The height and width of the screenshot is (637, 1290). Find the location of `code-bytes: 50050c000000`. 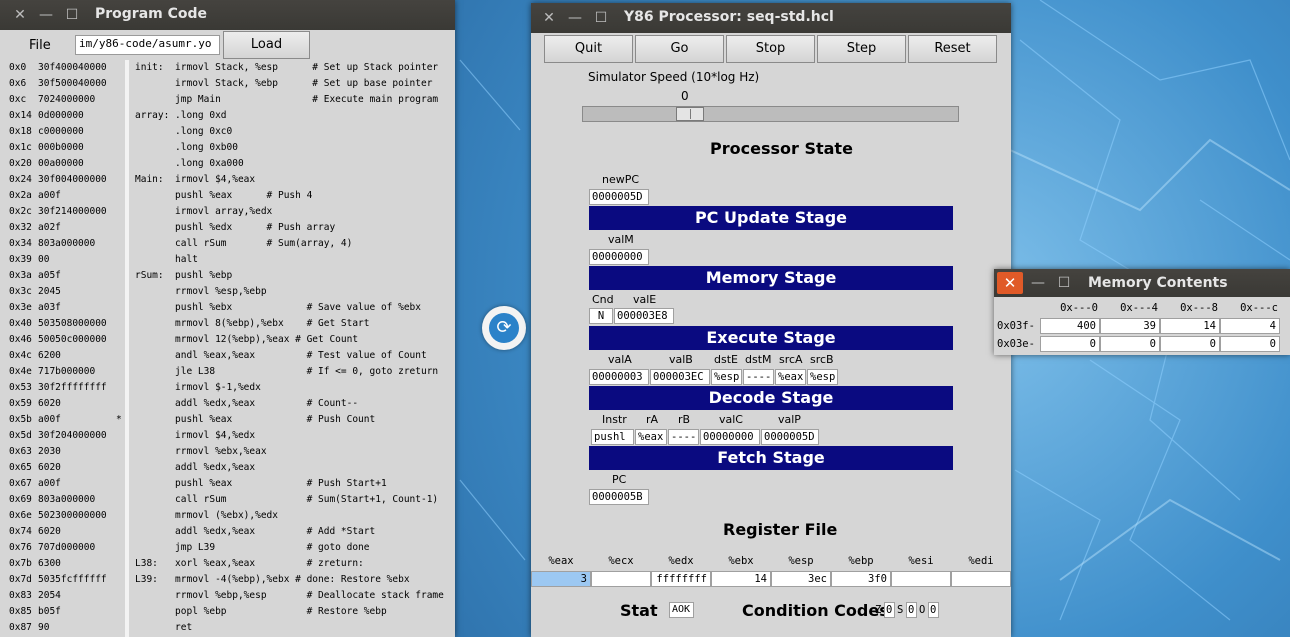

code-bytes: 50050c000000 is located at coordinates (72, 339).